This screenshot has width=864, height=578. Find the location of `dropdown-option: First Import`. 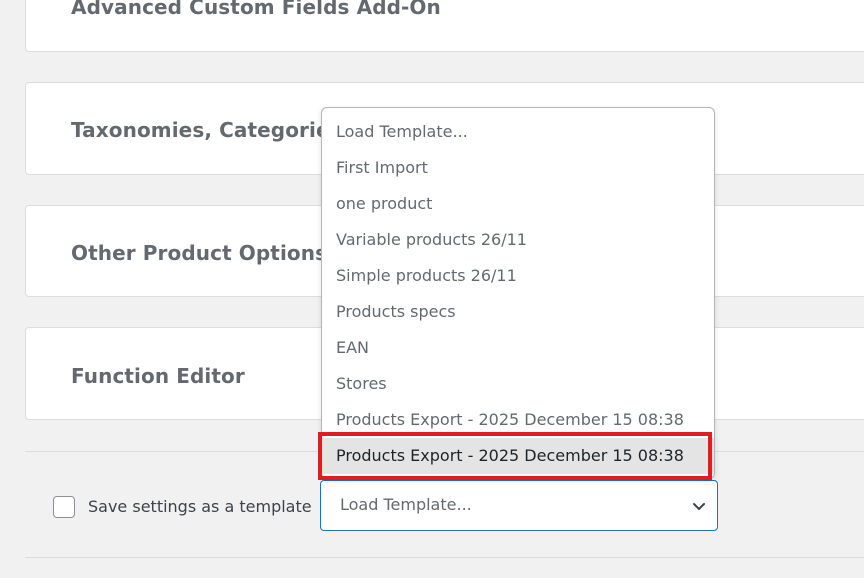

dropdown-option: First Import is located at coordinates (518, 168).